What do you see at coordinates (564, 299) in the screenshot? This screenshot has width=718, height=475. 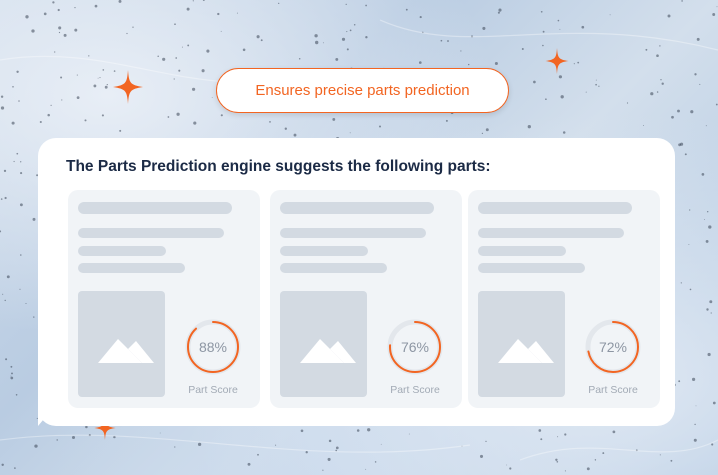 I see `part-card: 72% Part Score` at bounding box center [564, 299].